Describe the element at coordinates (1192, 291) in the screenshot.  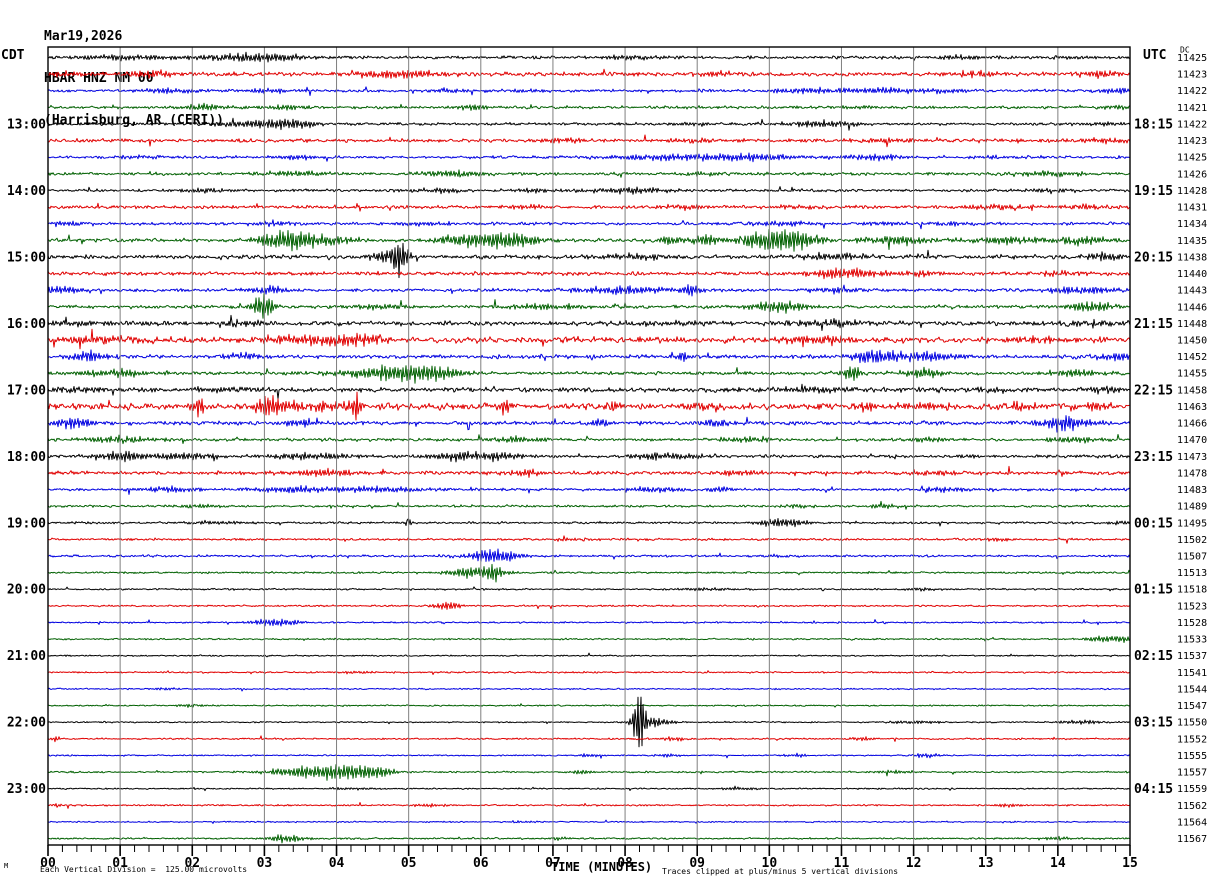
I see `dc-offset-value: 11443` at that location.